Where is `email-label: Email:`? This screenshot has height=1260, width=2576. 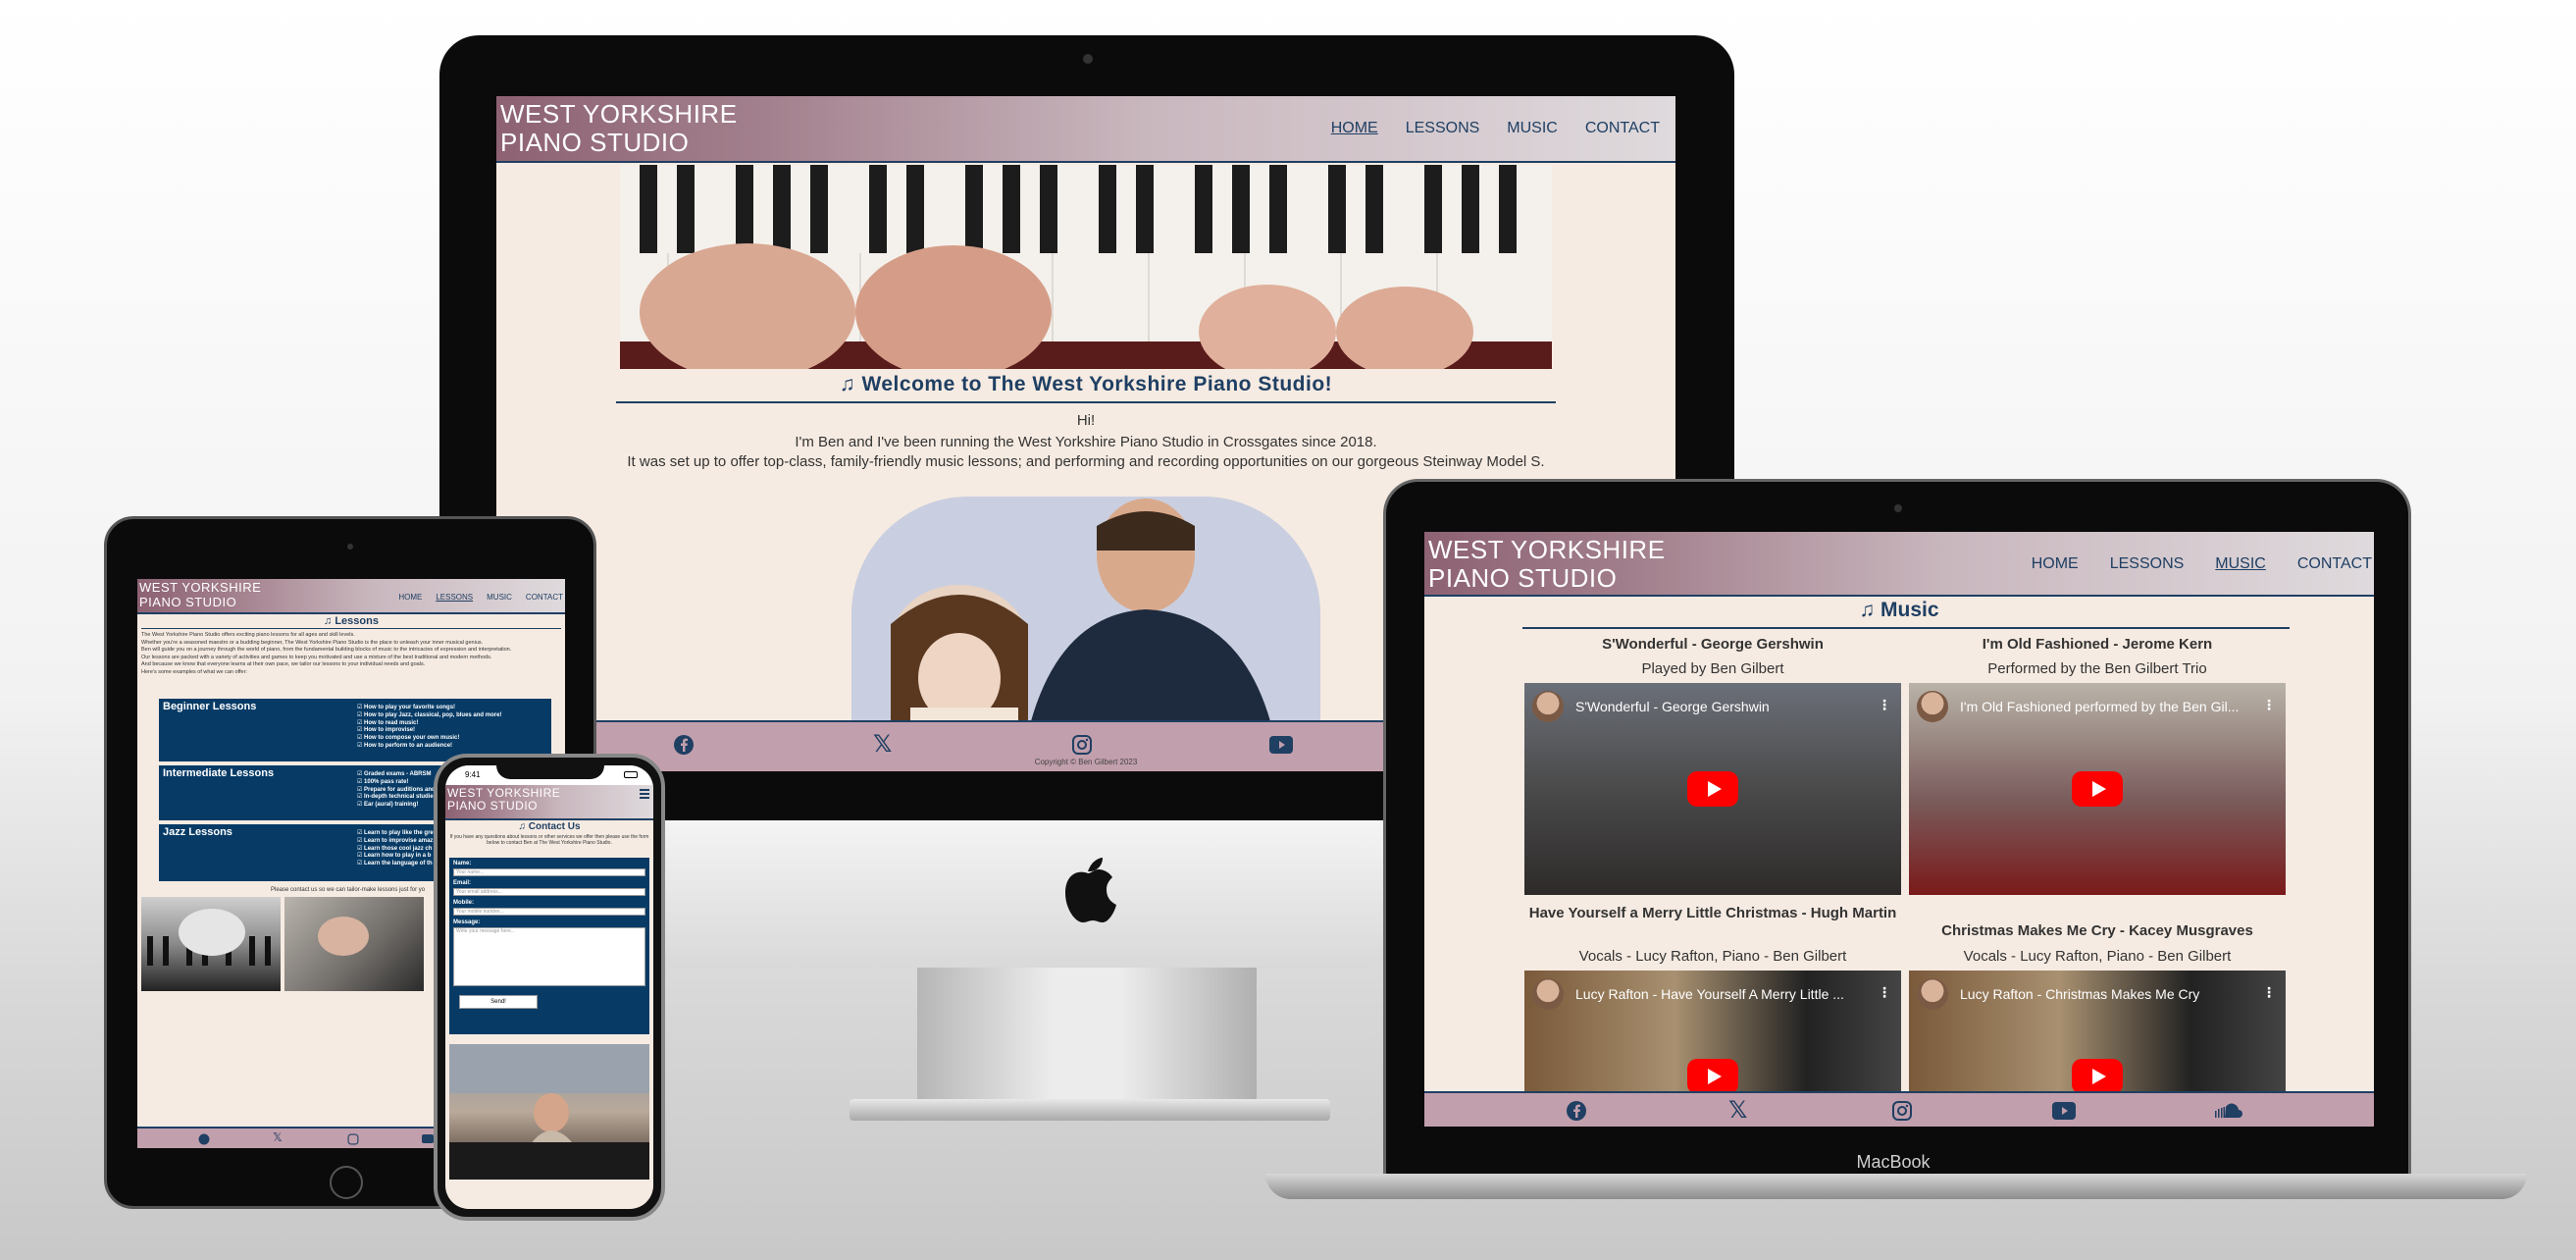
email-label: Email: is located at coordinates (462, 883).